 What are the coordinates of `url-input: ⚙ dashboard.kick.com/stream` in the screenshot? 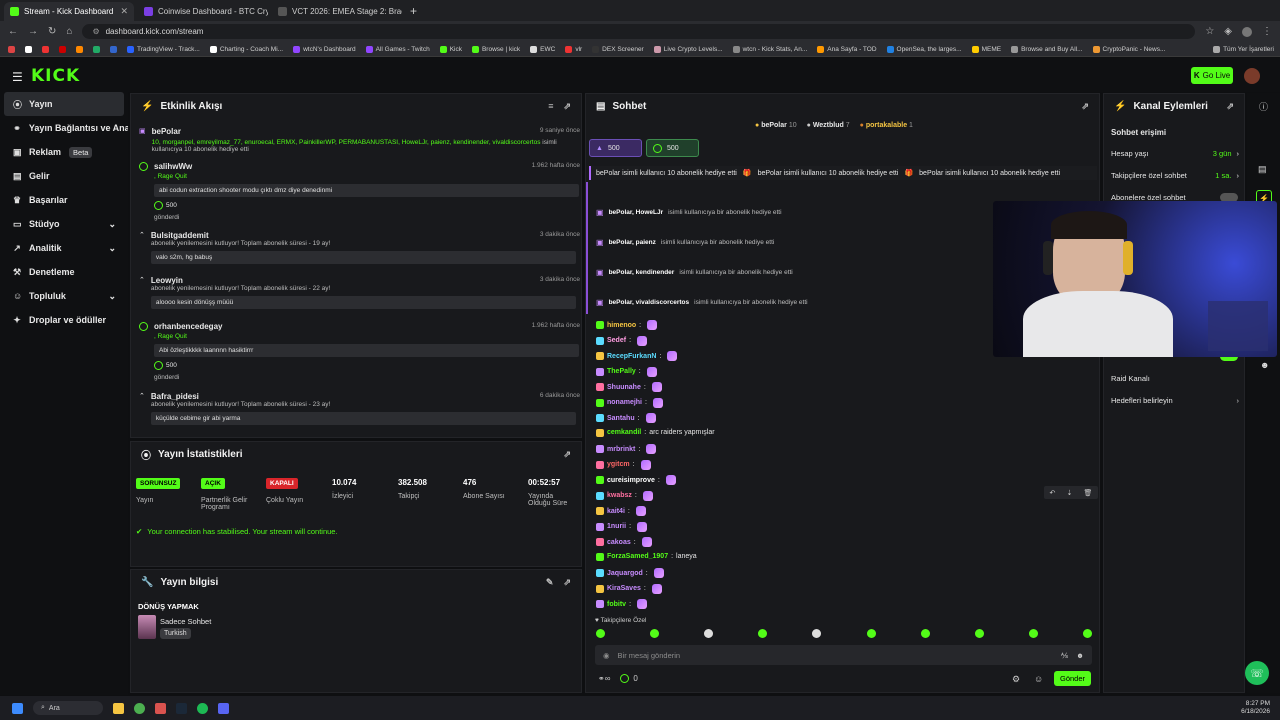 It's located at (639, 31).